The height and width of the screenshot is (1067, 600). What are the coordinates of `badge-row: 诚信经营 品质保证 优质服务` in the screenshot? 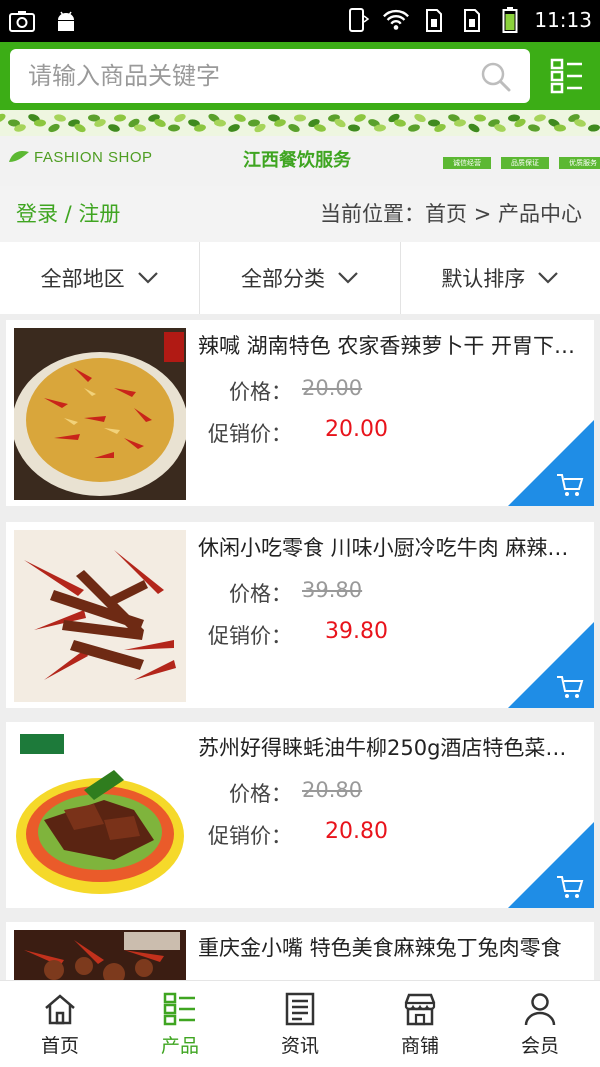 It's located at (521, 163).